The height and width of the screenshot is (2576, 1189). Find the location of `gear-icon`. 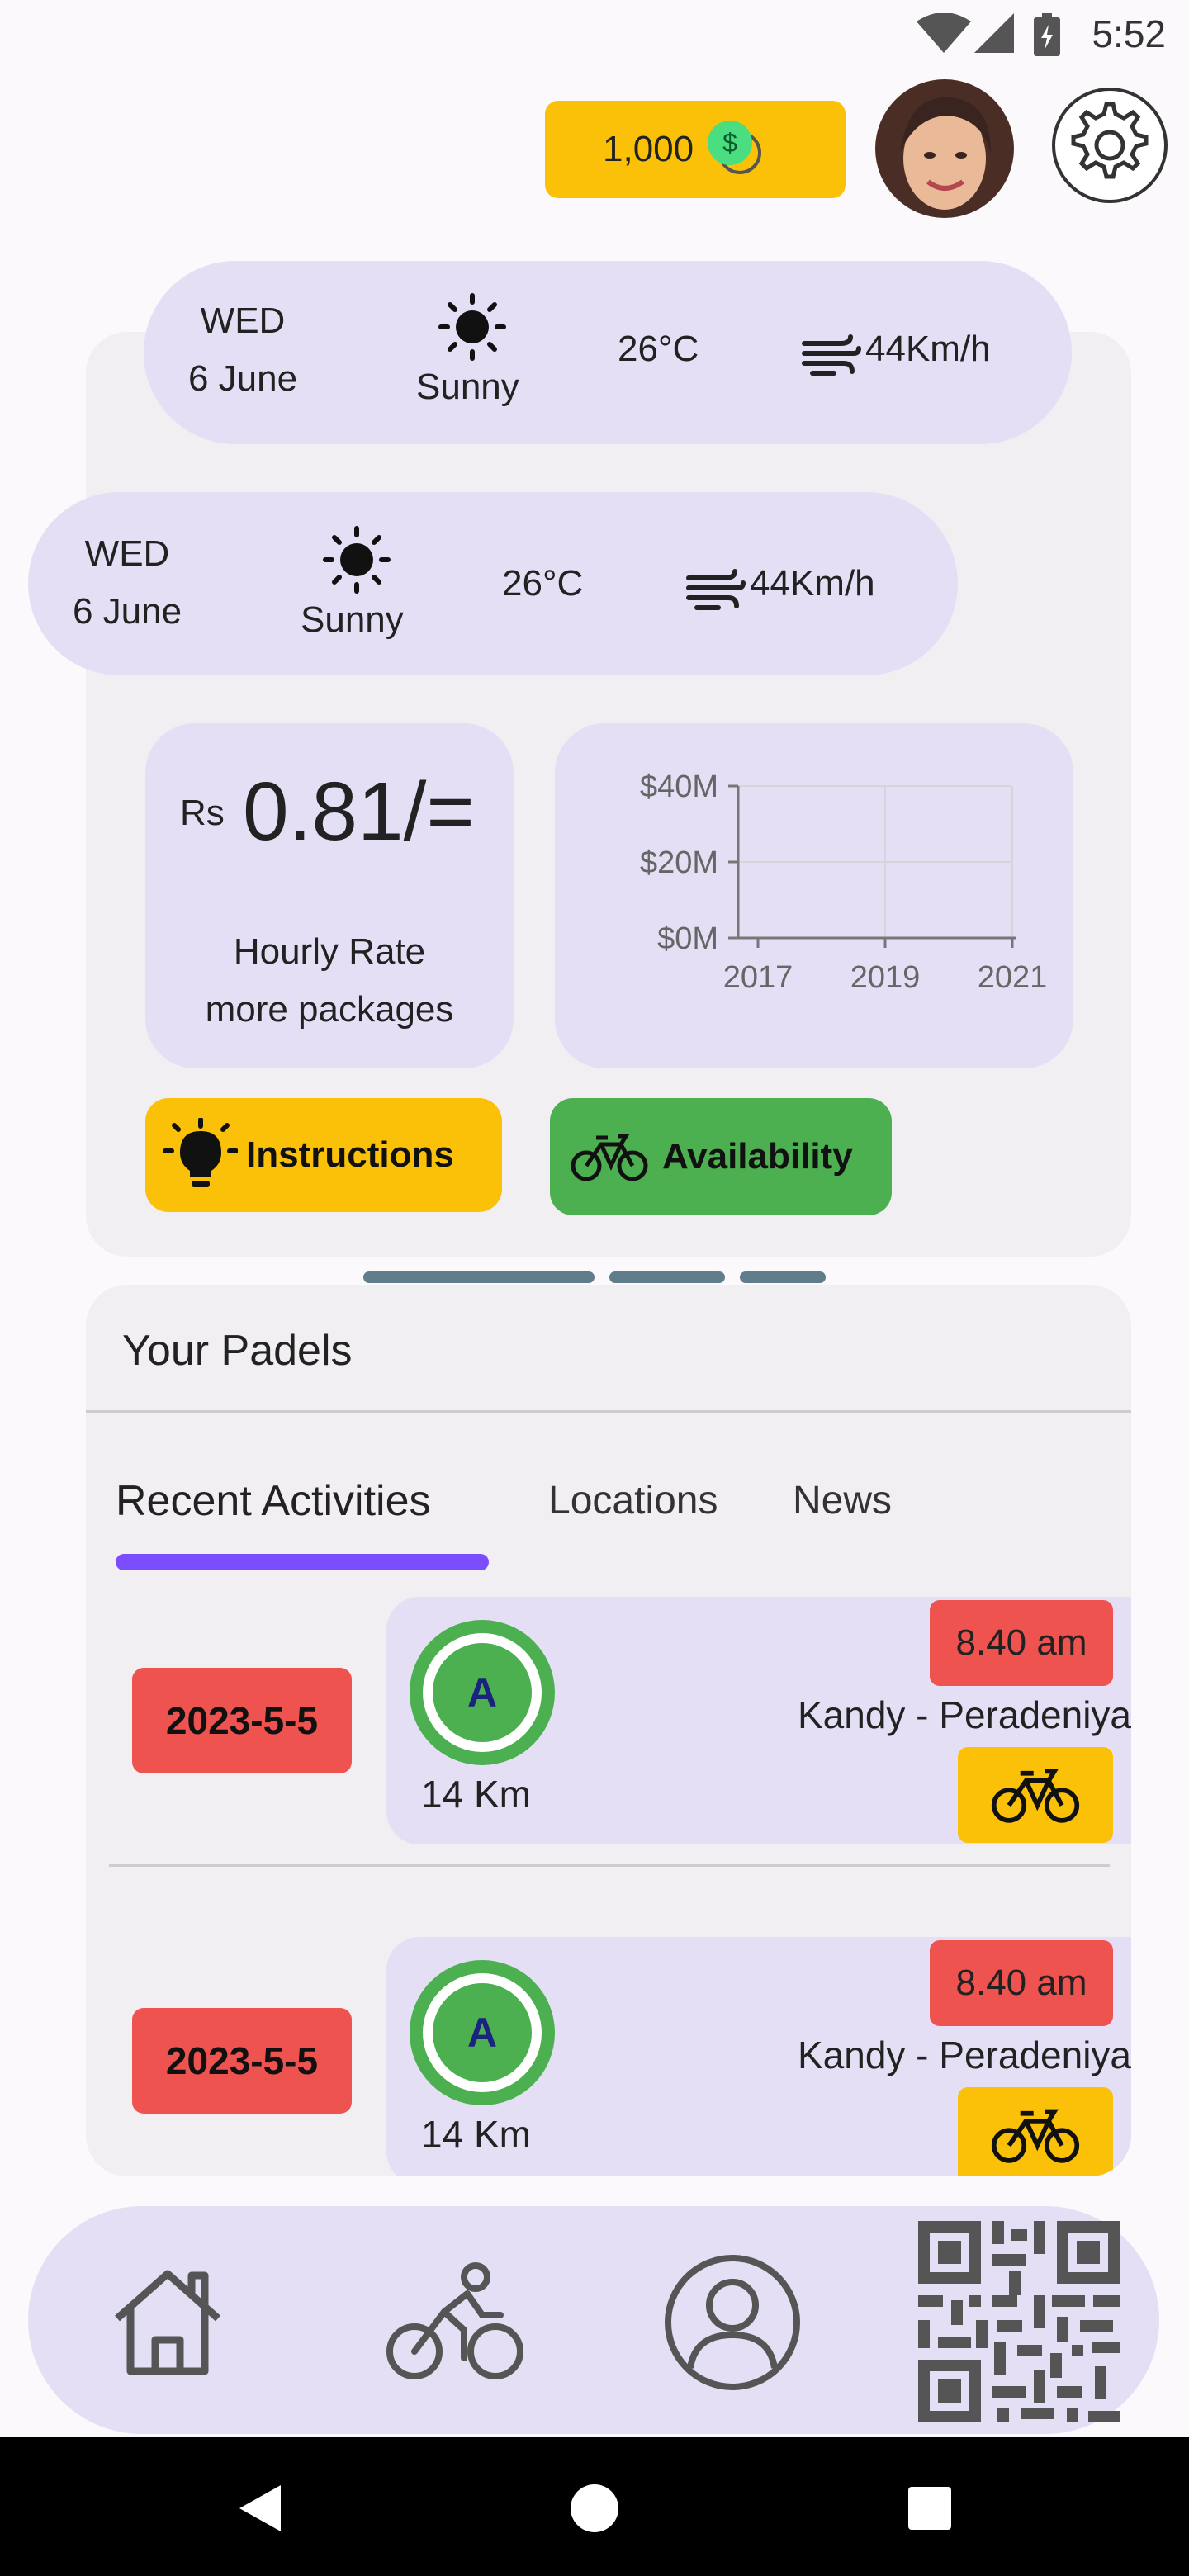

gear-icon is located at coordinates (1110, 145).